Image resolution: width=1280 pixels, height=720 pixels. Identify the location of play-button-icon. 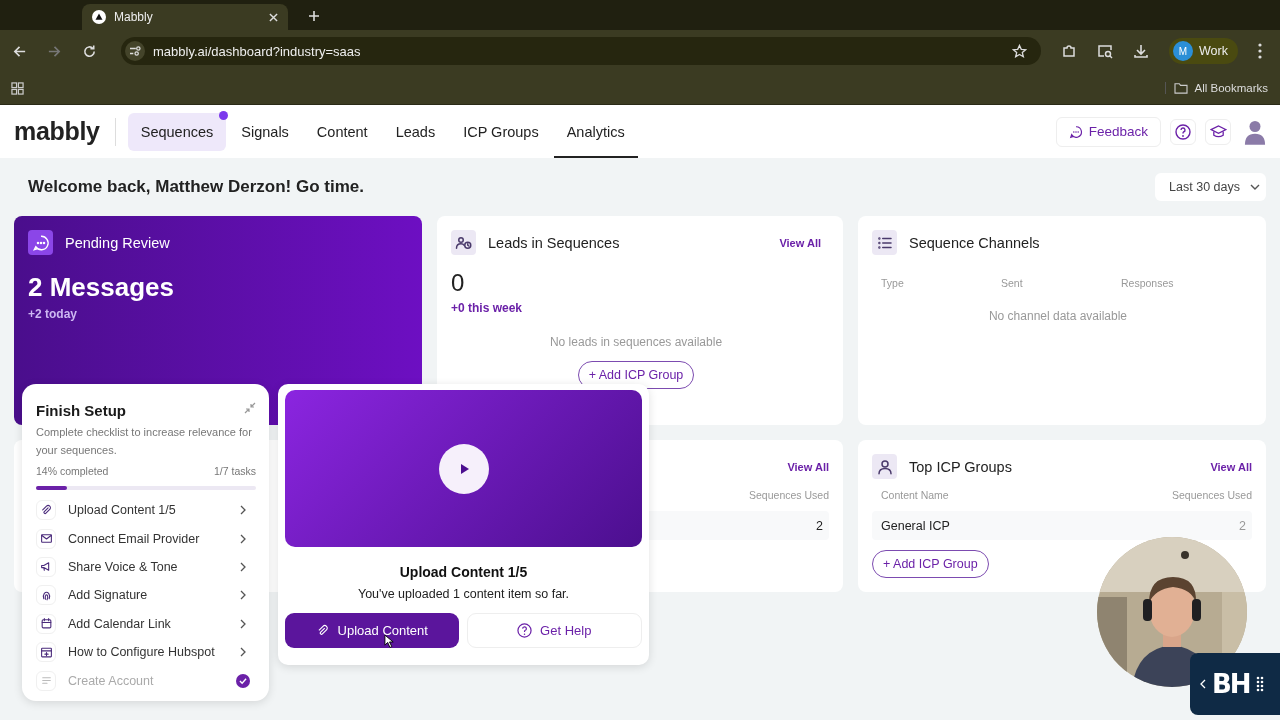
(463, 468).